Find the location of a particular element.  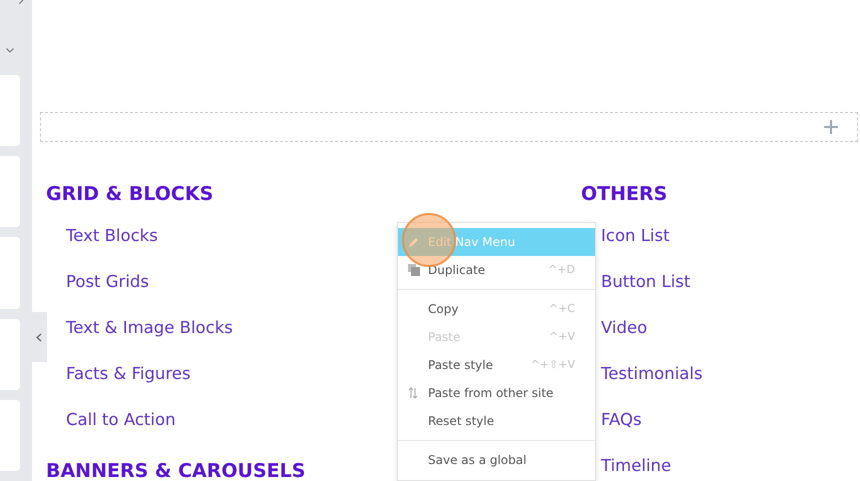

nav-link: Video is located at coordinates (729, 328).